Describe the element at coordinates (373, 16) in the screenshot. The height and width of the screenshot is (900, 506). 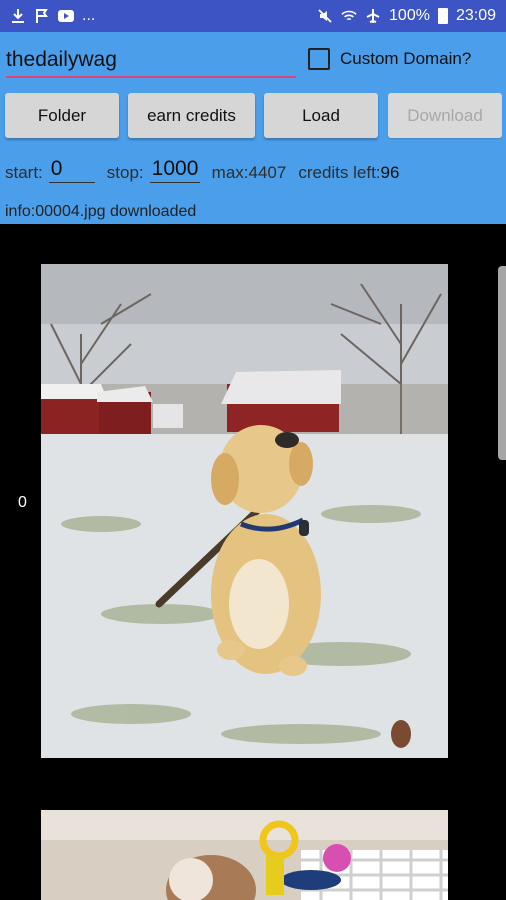
I see `airplane-icon` at that location.